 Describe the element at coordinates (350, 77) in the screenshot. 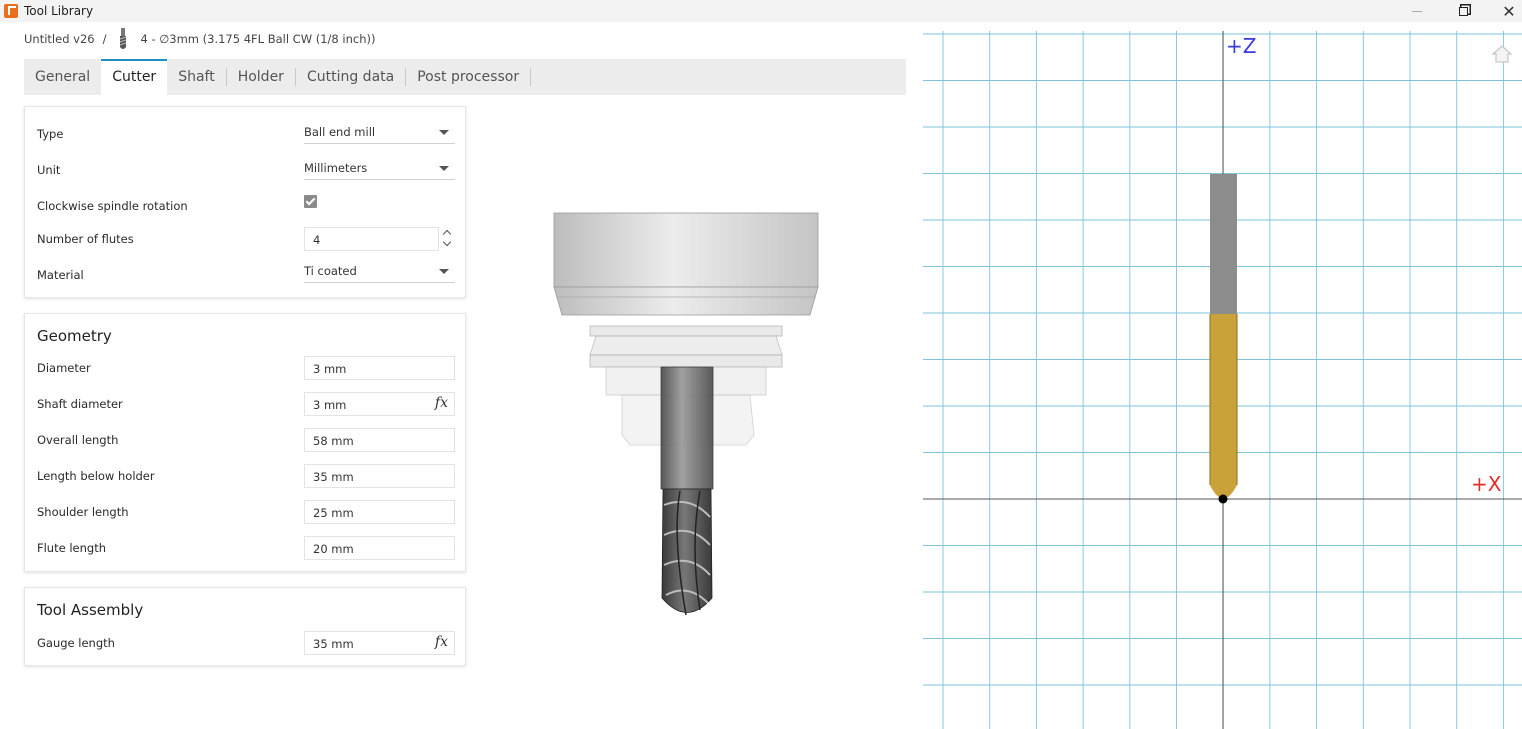

I see `tab-cutting-data: Cutting data` at that location.